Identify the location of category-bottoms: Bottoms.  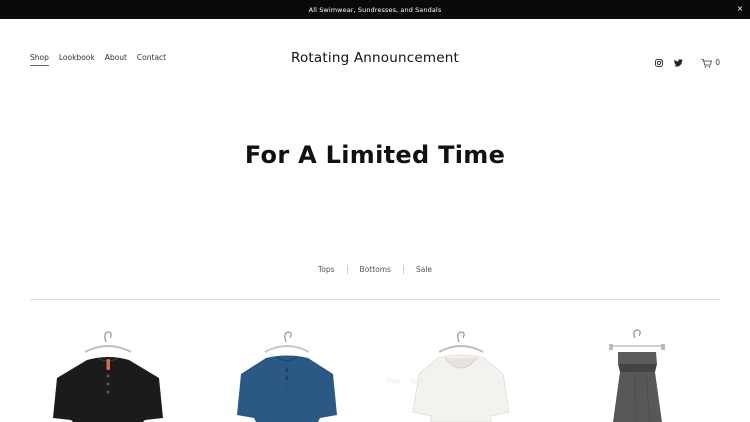
(375, 269).